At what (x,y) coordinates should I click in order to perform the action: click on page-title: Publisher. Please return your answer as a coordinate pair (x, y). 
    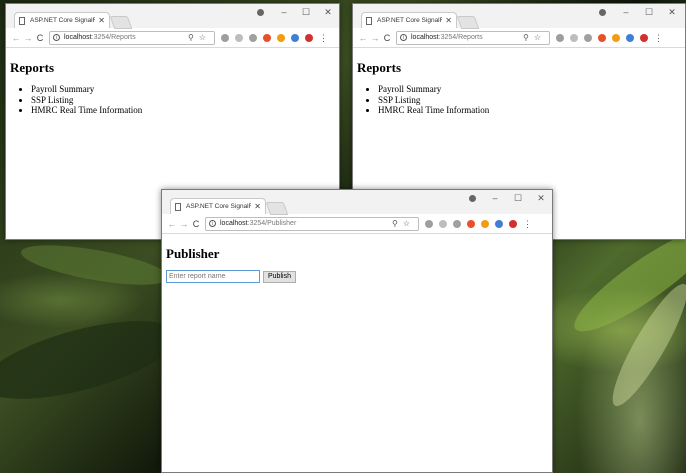
    Looking at the image, I should click on (193, 253).